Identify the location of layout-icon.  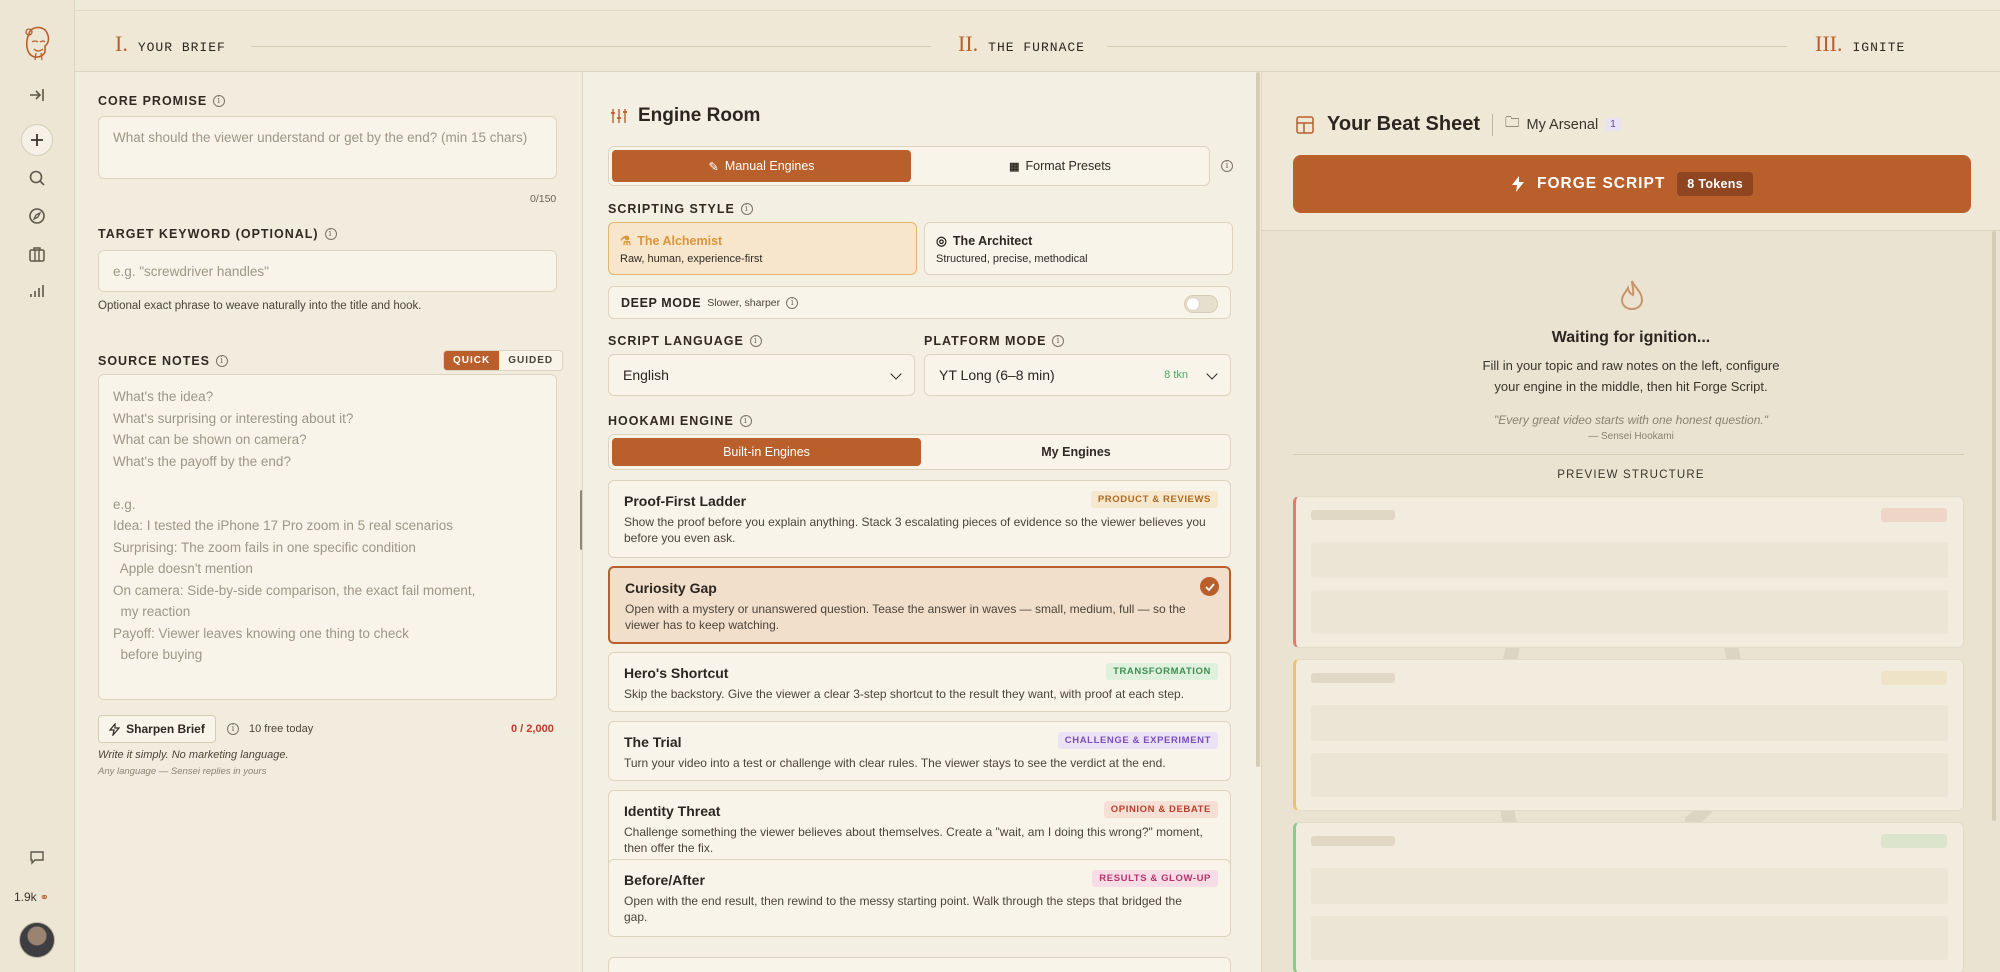
(1305, 124).